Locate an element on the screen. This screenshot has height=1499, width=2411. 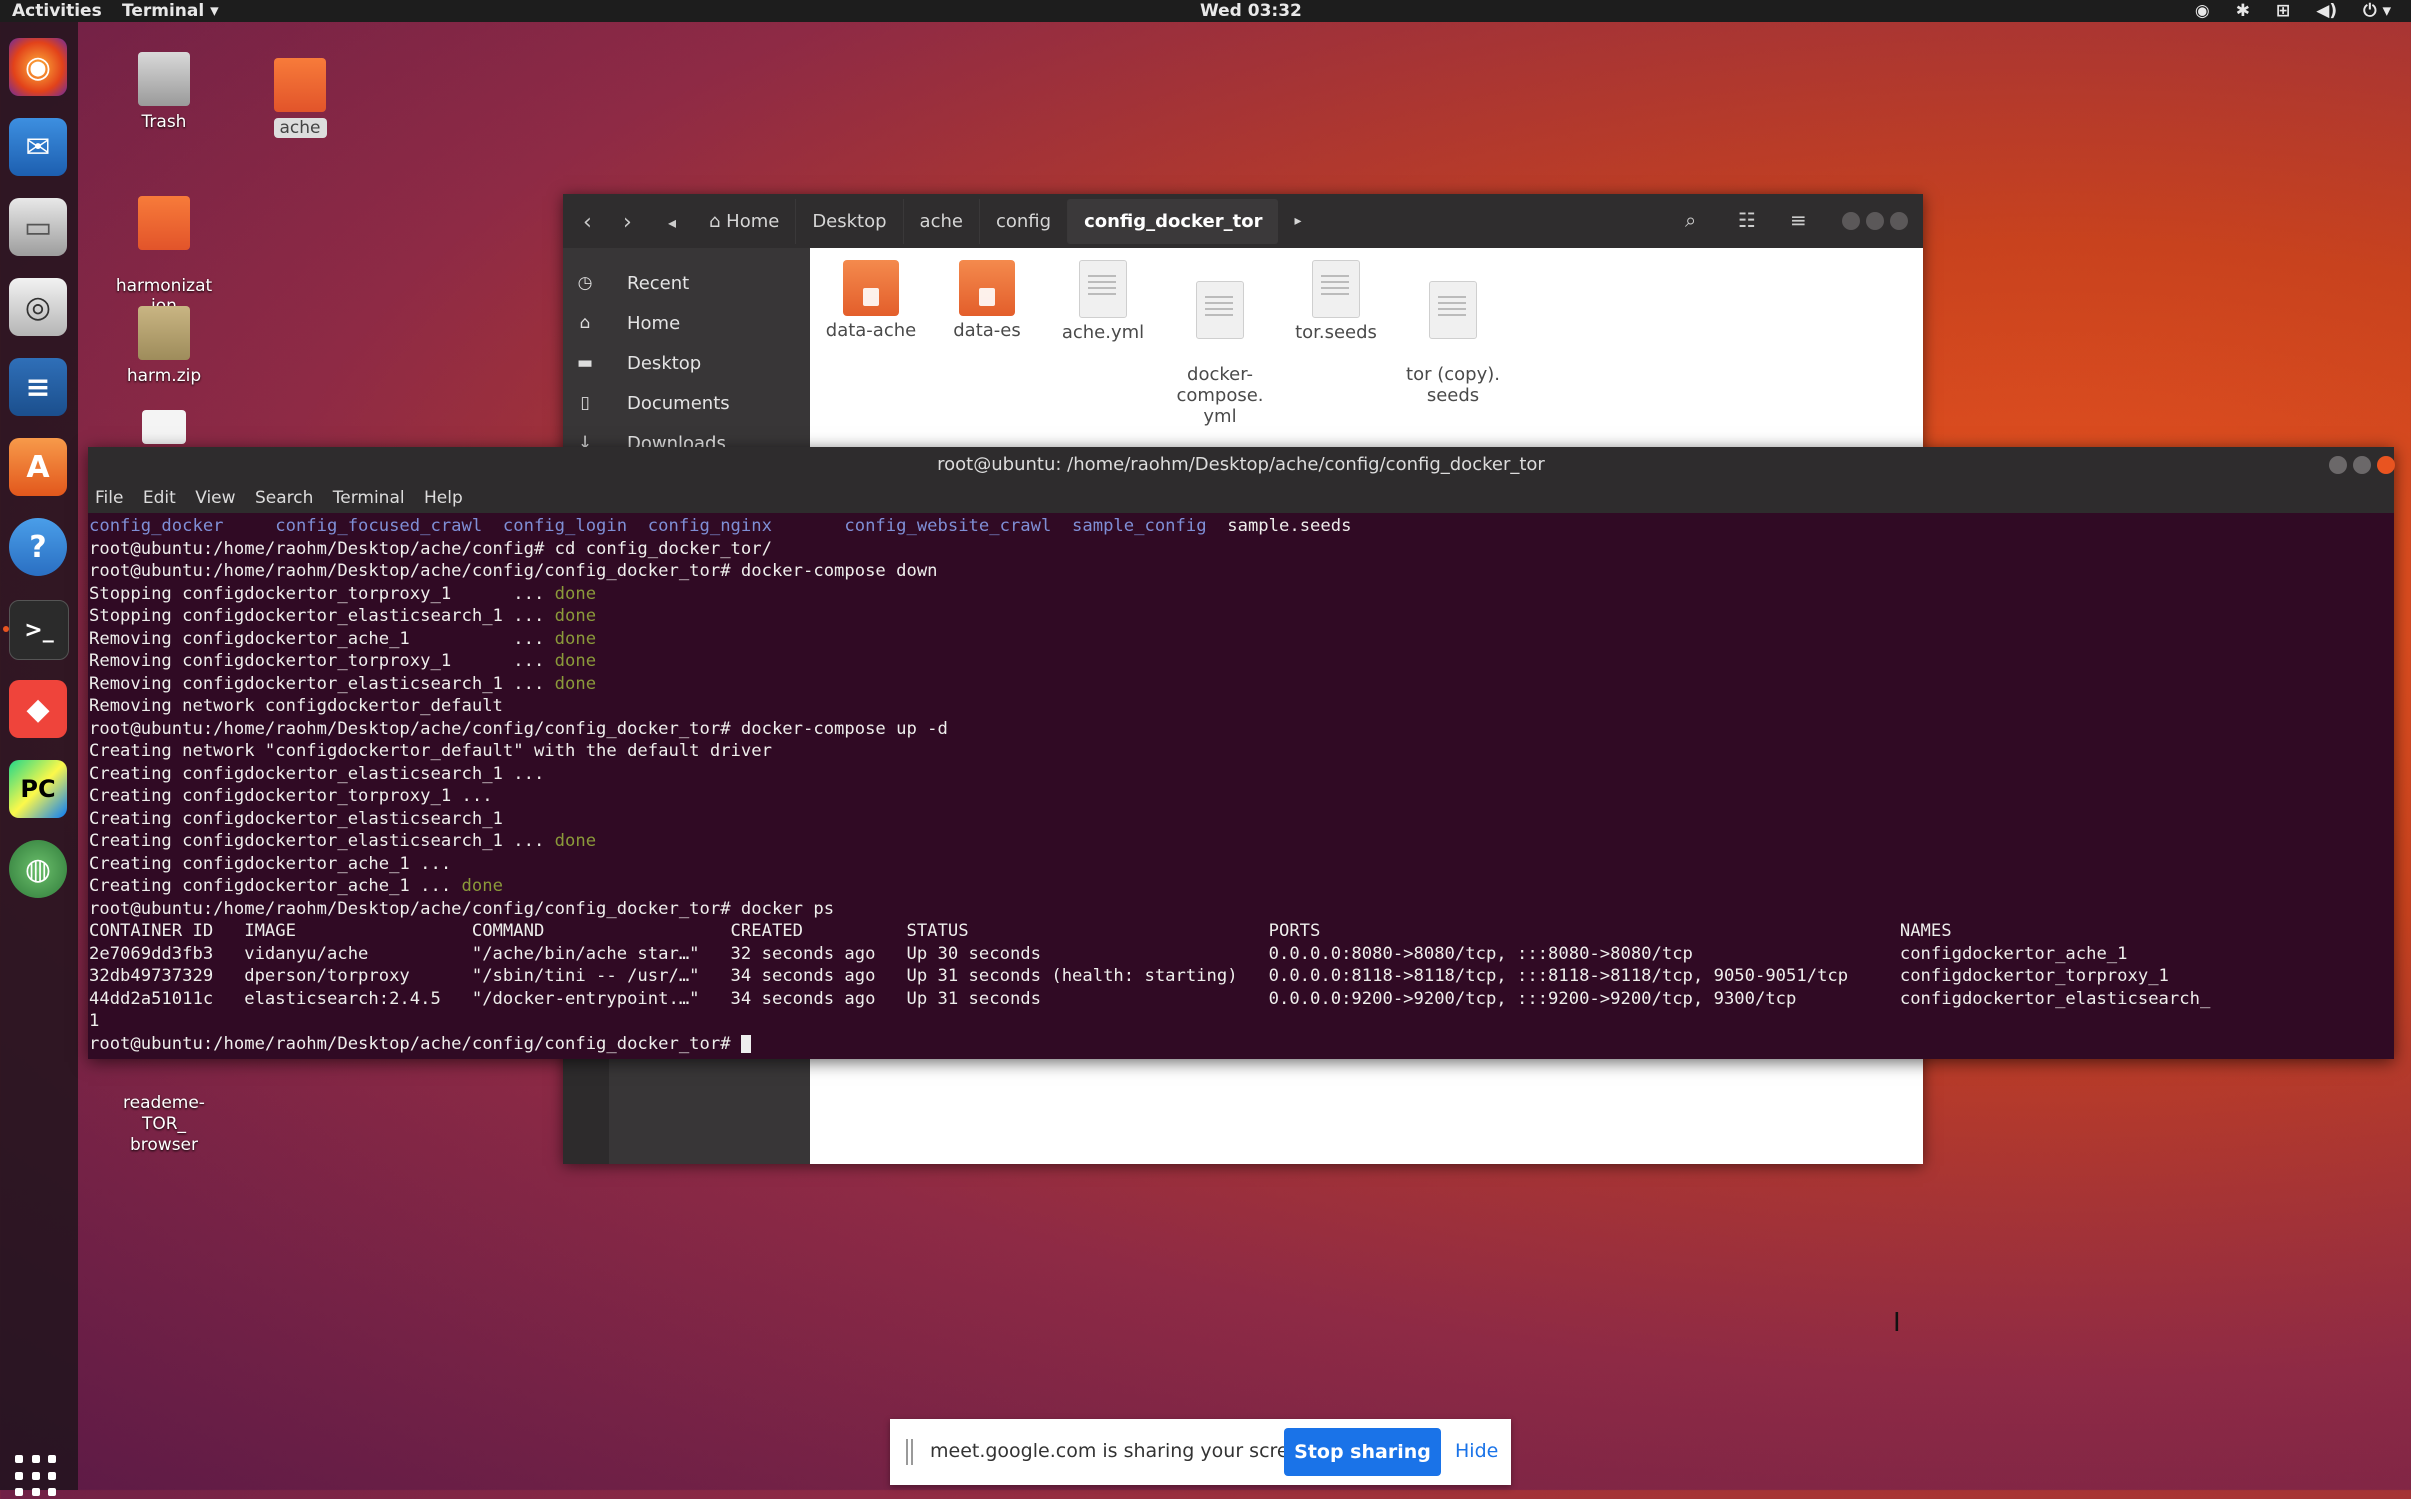
crumb-config: config is located at coordinates (1022, 221).